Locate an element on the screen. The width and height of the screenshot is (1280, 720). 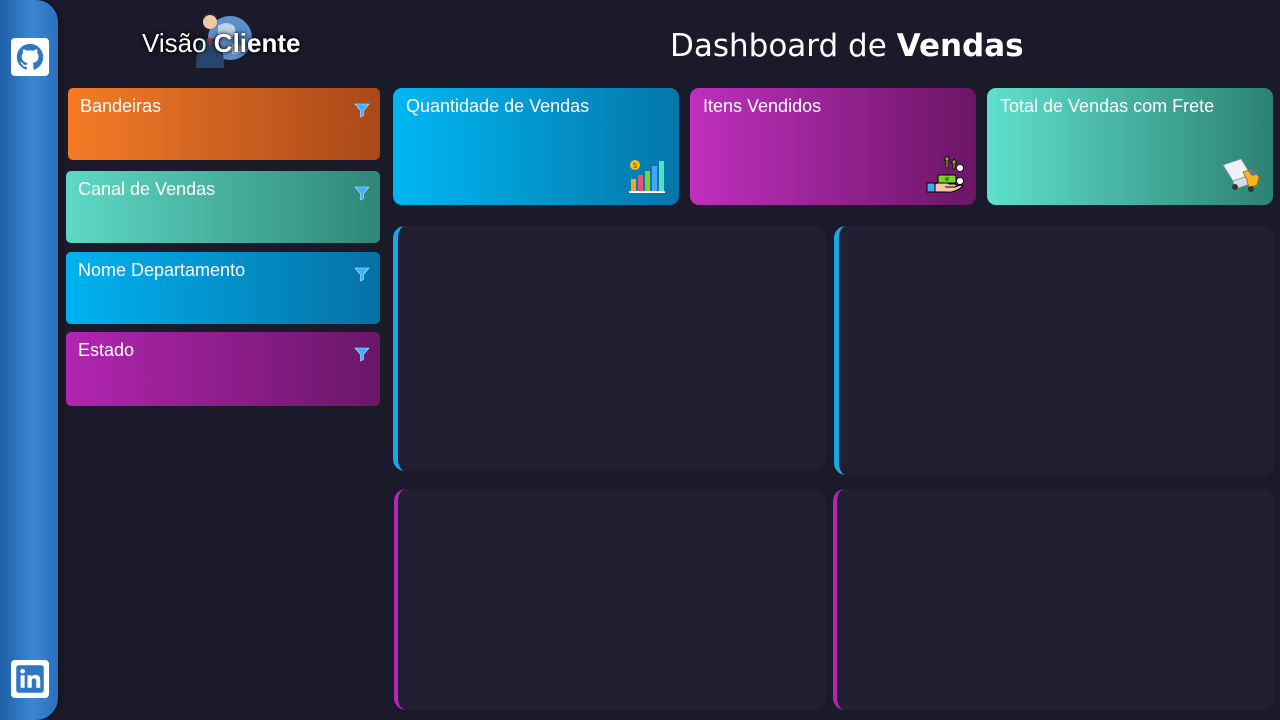
money-hand-icon is located at coordinates (945, 174).